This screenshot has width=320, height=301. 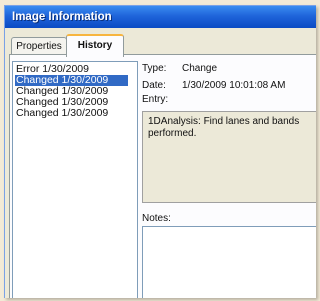 What do you see at coordinates (154, 68) in the screenshot?
I see `type-label: Type:` at bounding box center [154, 68].